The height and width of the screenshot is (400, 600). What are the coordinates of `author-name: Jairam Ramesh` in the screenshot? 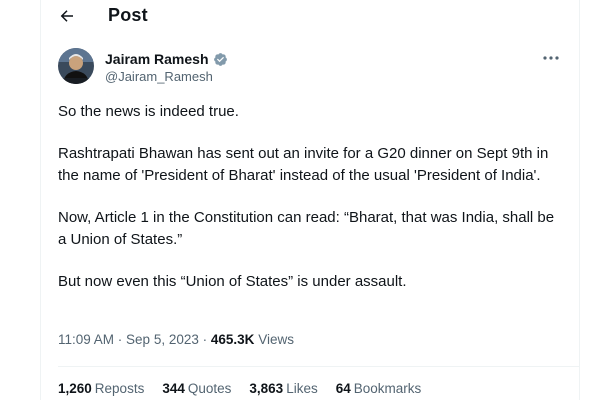 It's located at (157, 59).